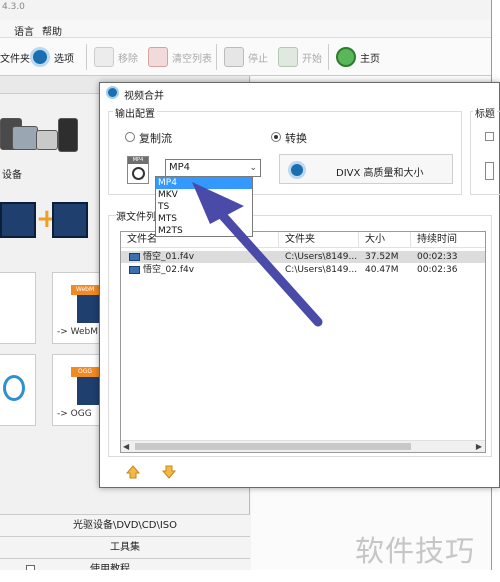 This screenshot has width=500, height=582. What do you see at coordinates (204, 195) in the screenshot?
I see `format-option: MKV` at bounding box center [204, 195].